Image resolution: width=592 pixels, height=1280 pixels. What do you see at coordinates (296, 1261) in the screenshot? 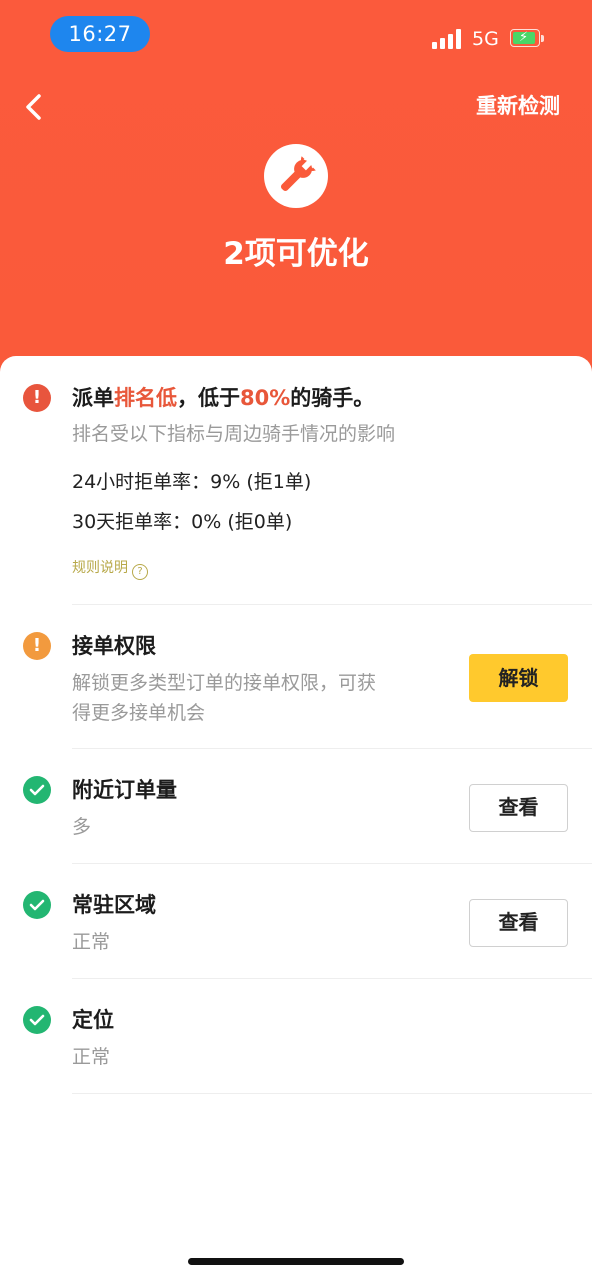
I see `home-indicator` at bounding box center [296, 1261].